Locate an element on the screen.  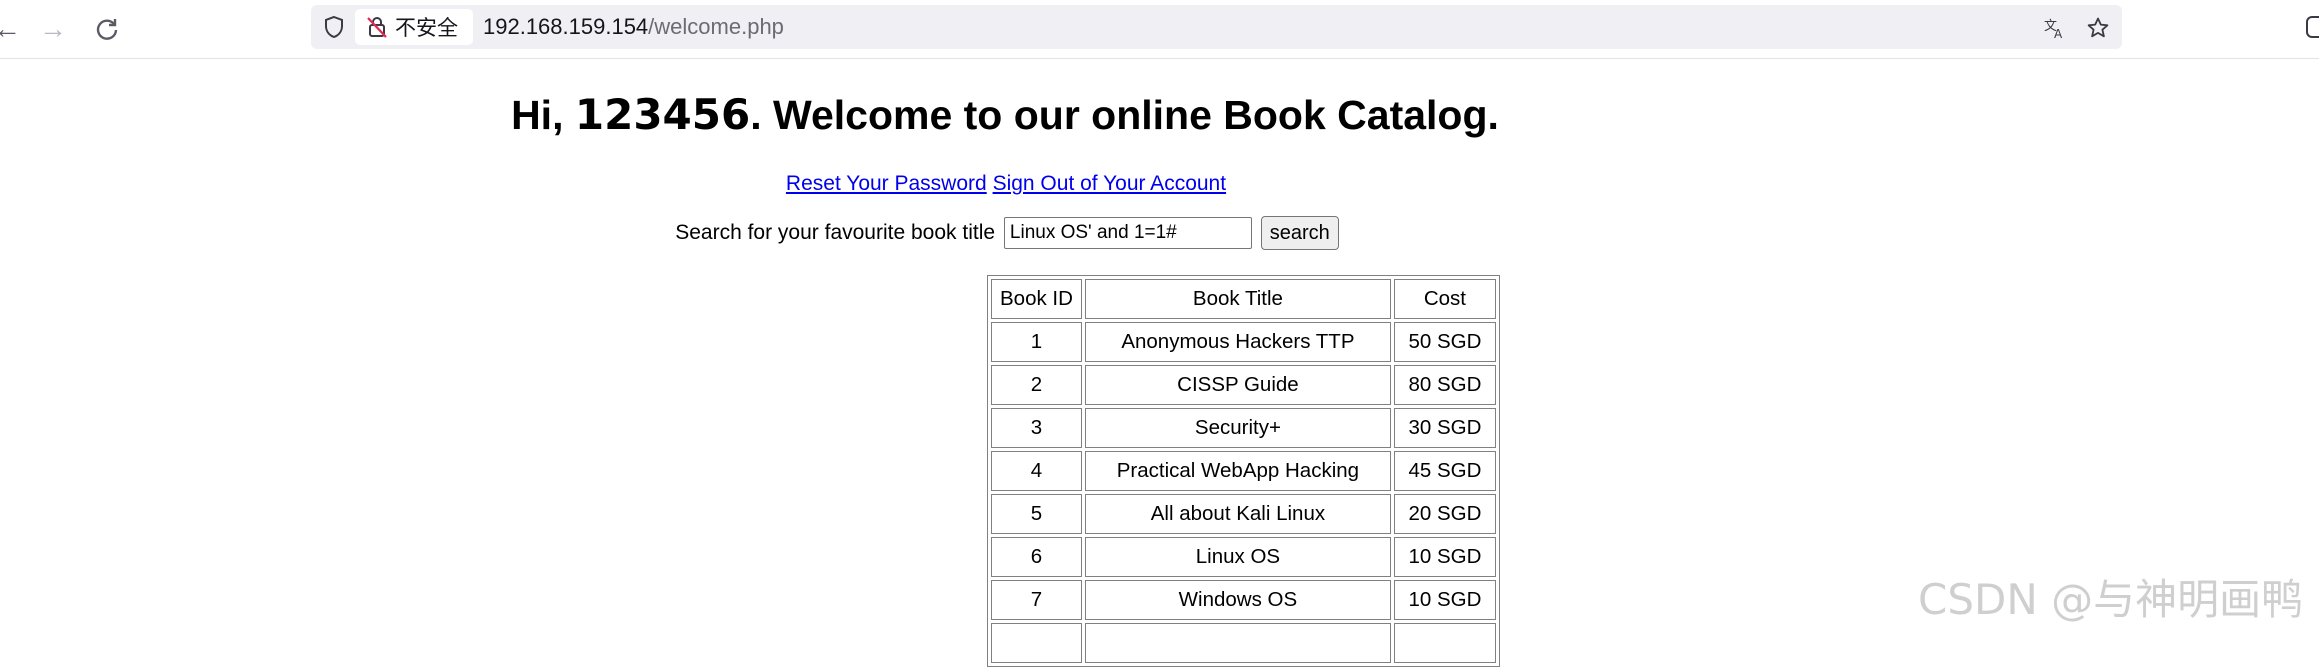
search-label: Search for your favourite book title is located at coordinates (835, 232).